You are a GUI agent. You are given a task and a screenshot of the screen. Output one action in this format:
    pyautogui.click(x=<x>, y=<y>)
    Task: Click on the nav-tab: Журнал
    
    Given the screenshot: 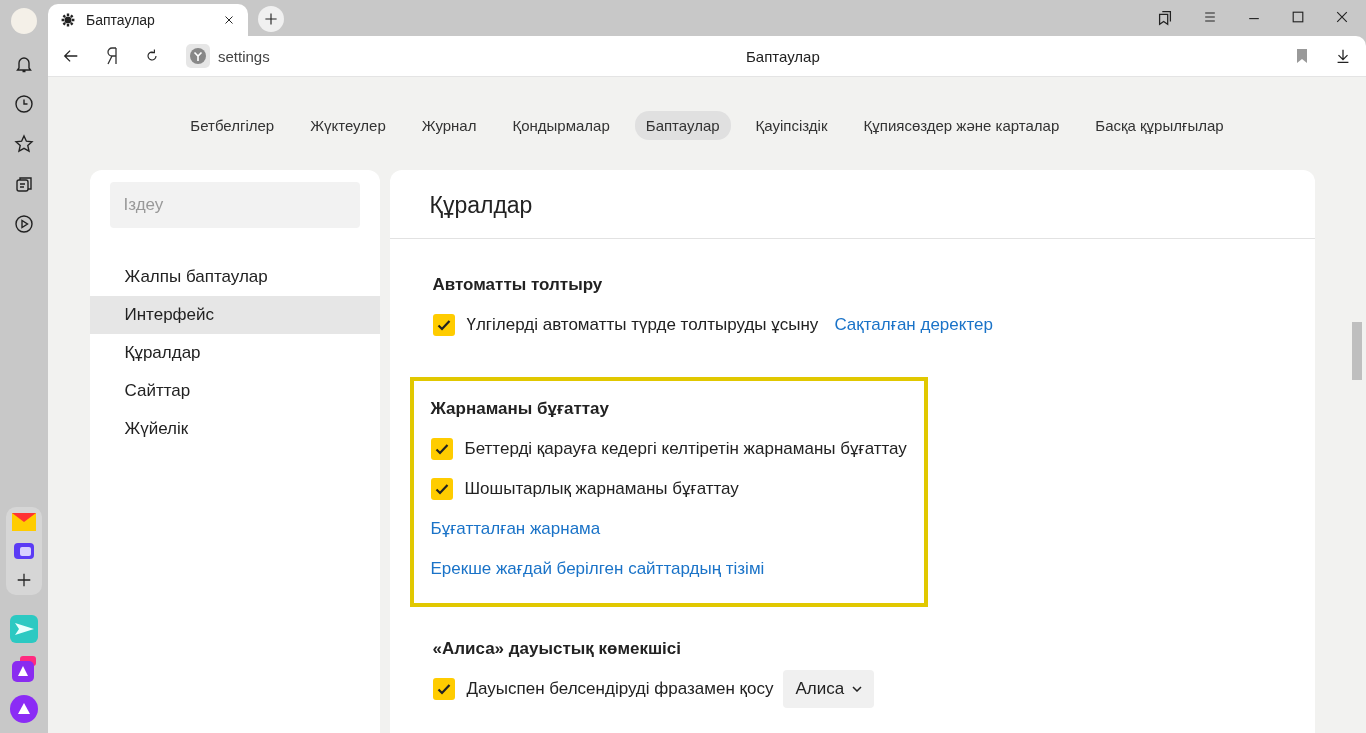 What is the action you would take?
    pyautogui.click(x=449, y=125)
    